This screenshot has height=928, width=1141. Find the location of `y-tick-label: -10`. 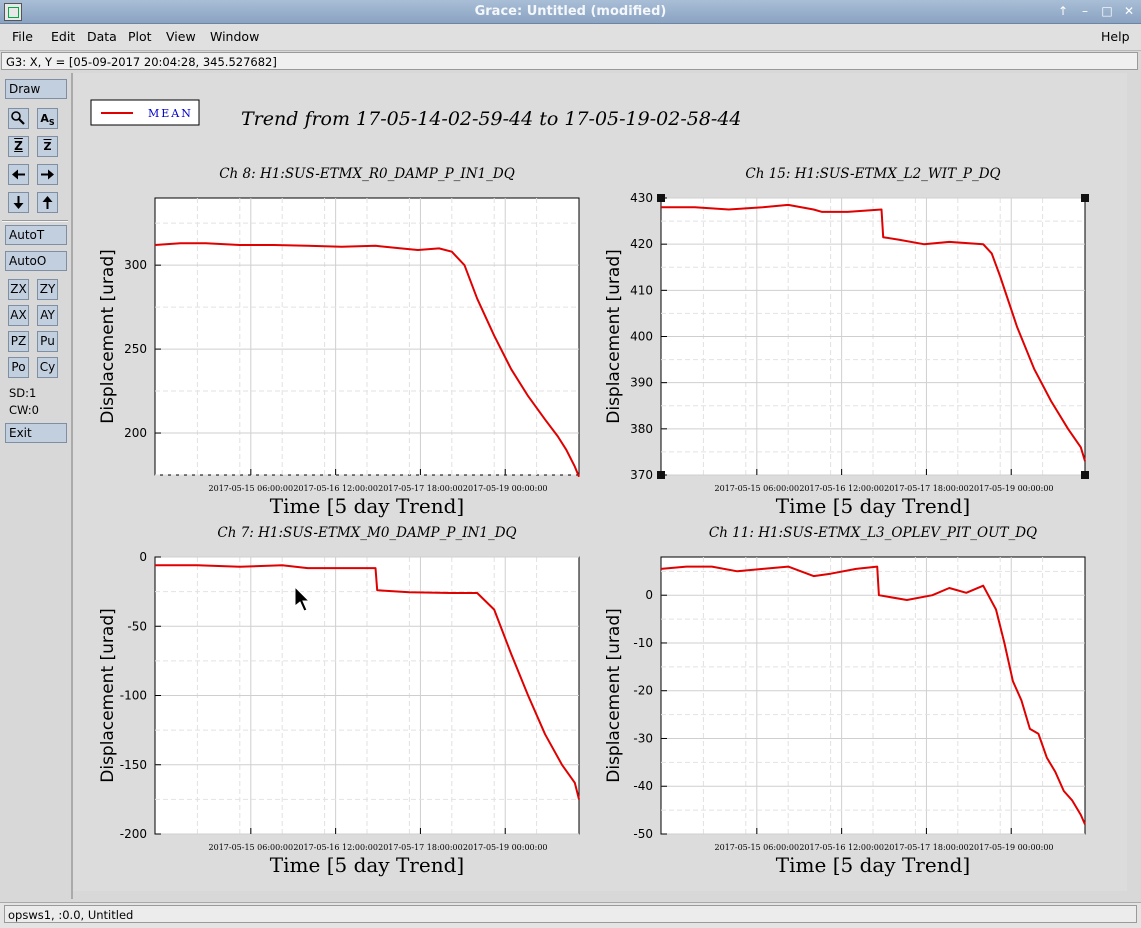

y-tick-label: -10 is located at coordinates (643, 643).